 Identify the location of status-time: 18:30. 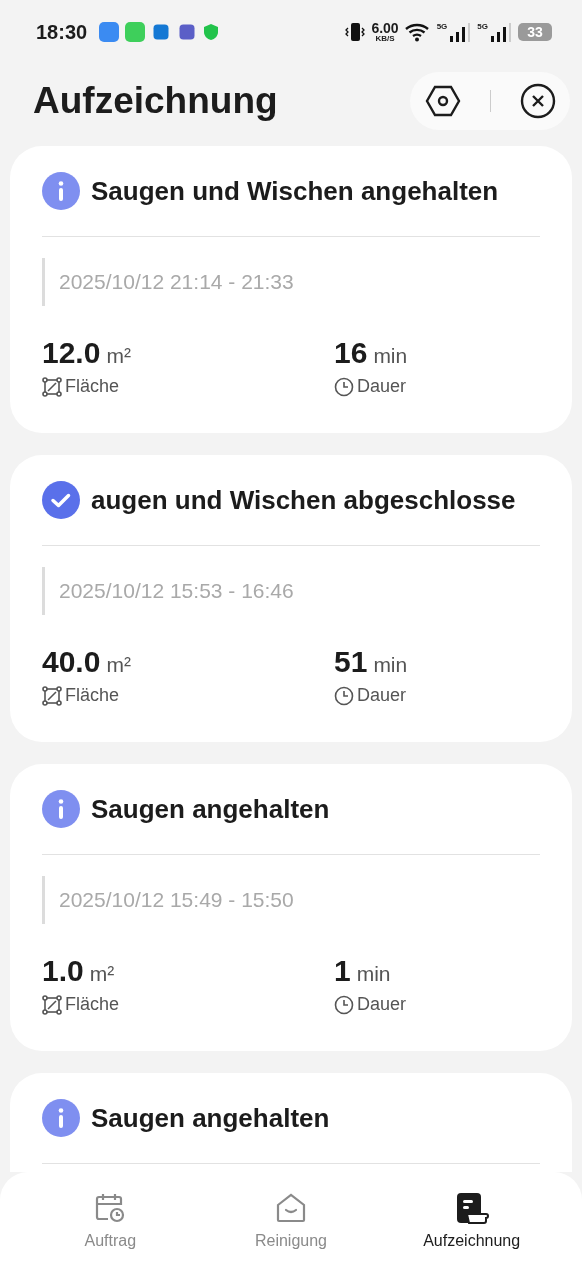
(62, 32).